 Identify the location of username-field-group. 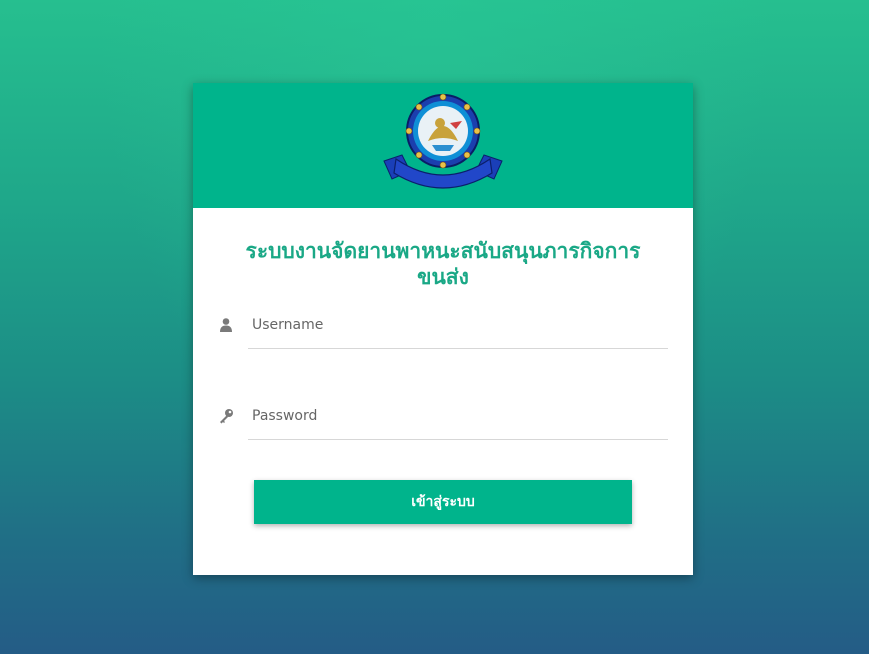
(443, 335).